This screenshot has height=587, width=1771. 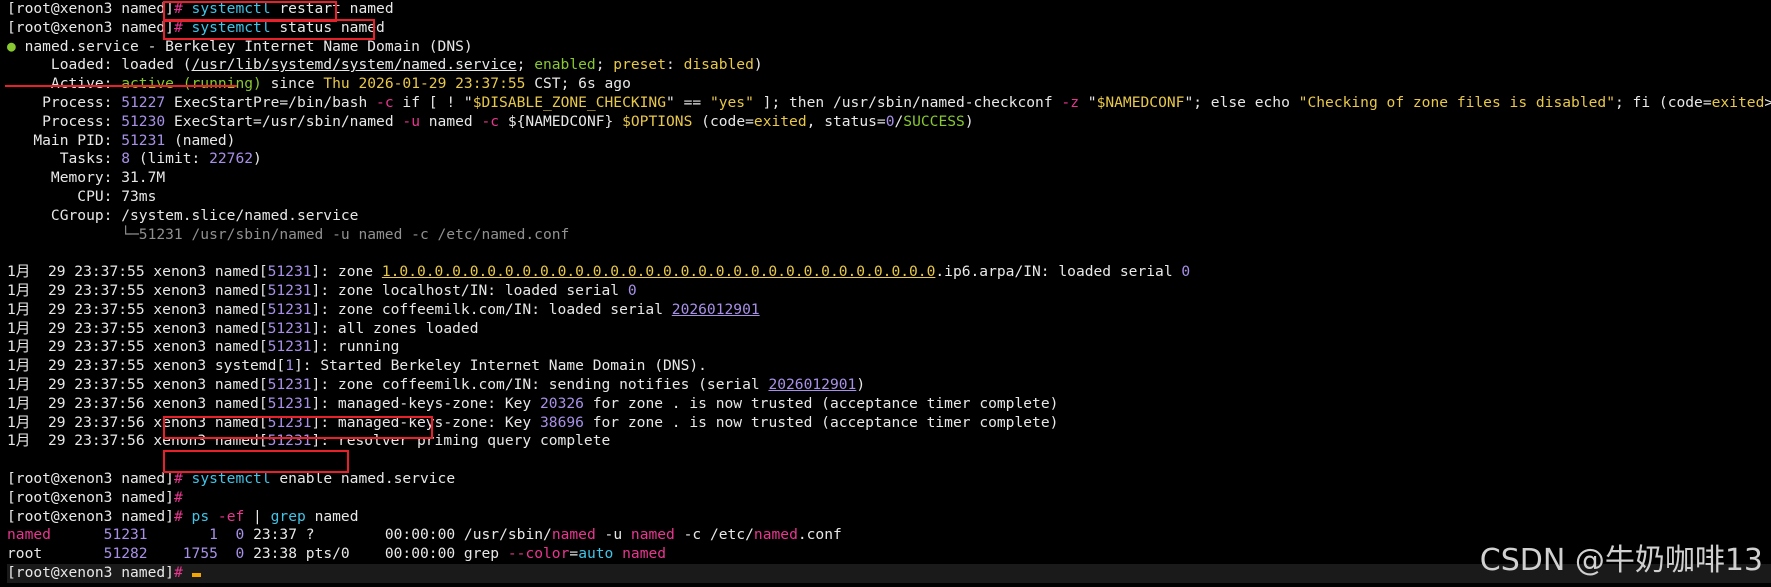 I want to click on terminal-text: $NAMEDCONF, so click(x=1140, y=102).